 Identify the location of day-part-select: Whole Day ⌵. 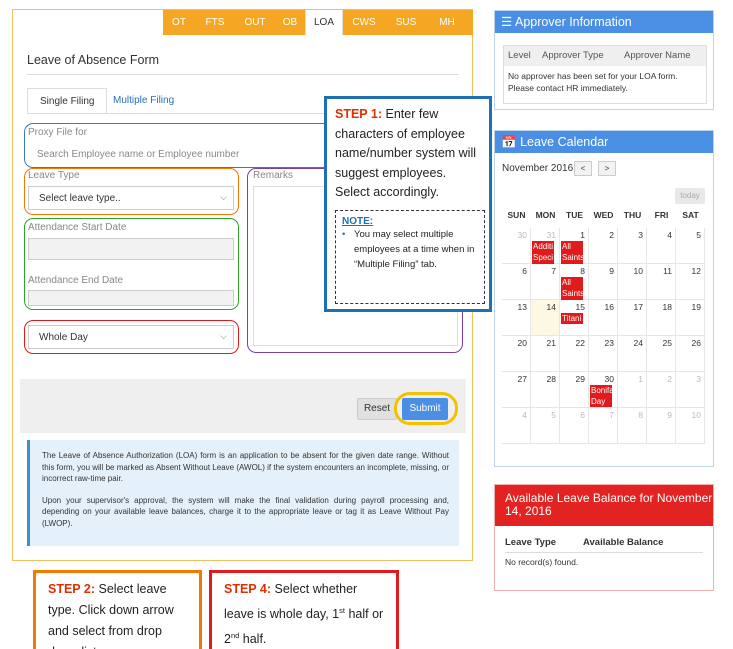
(131, 337).